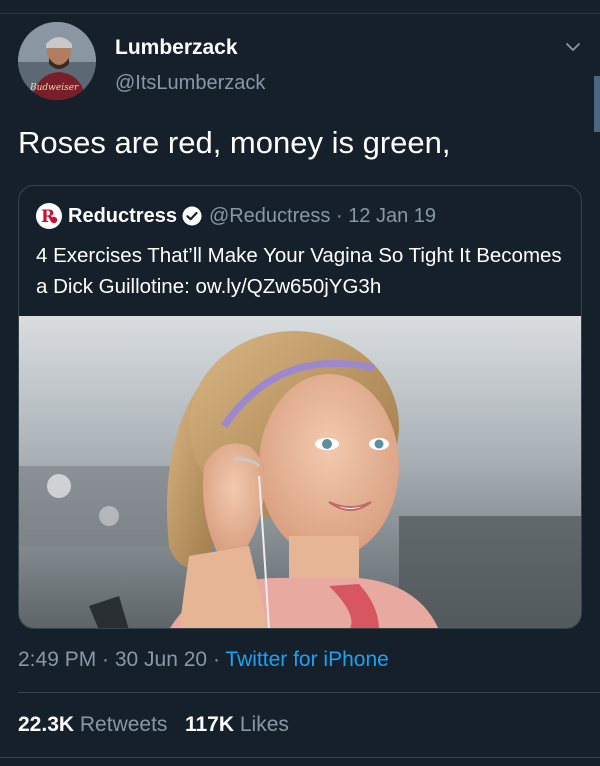 This screenshot has height=766, width=600. I want to click on reductress-logo-icon: R, so click(49, 216).